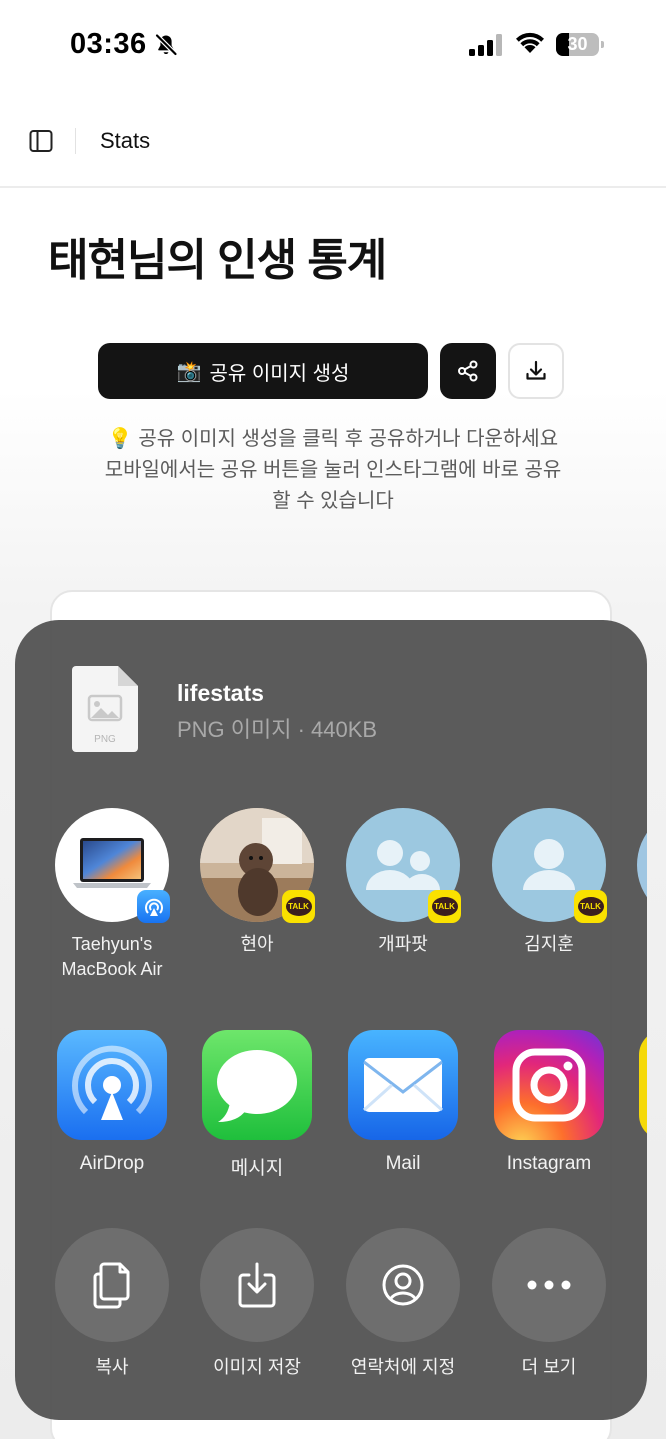 This screenshot has width=666, height=1439. Describe the element at coordinates (403, 1163) in the screenshot. I see `app-label: Mail` at that location.